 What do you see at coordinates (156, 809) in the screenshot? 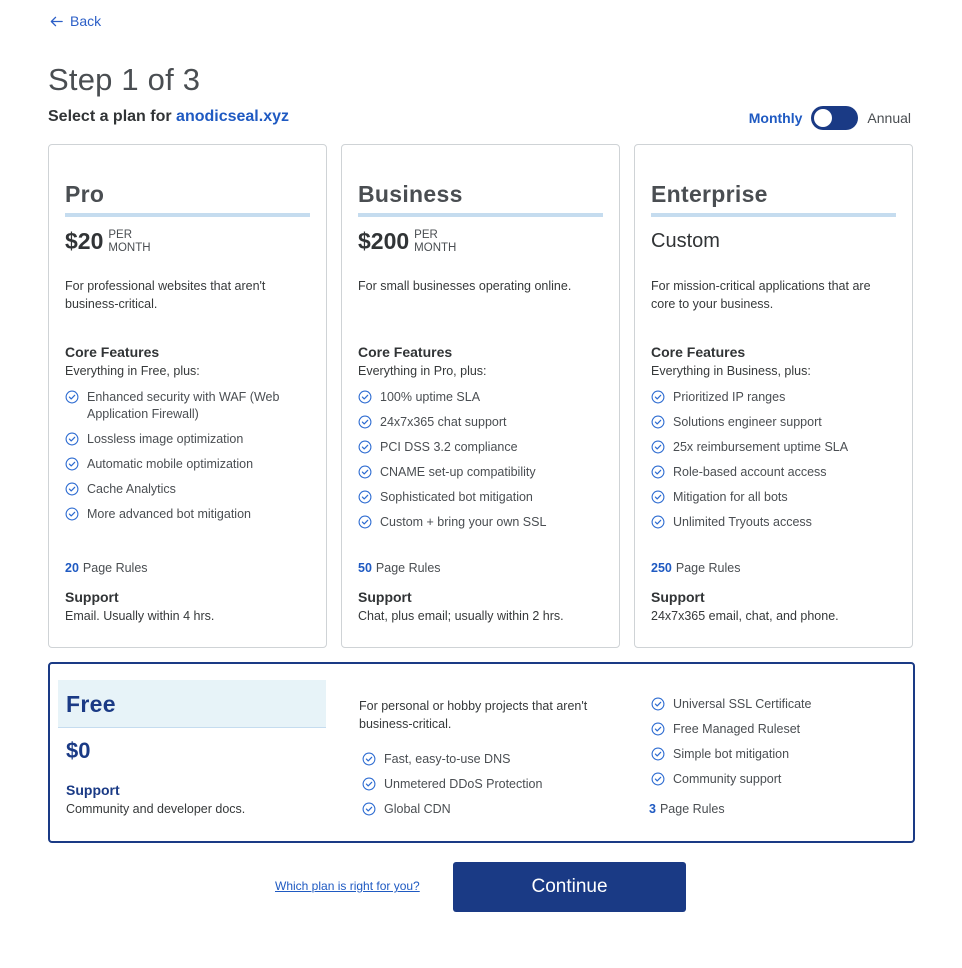
I see `support-text: Community and developer docs.` at bounding box center [156, 809].